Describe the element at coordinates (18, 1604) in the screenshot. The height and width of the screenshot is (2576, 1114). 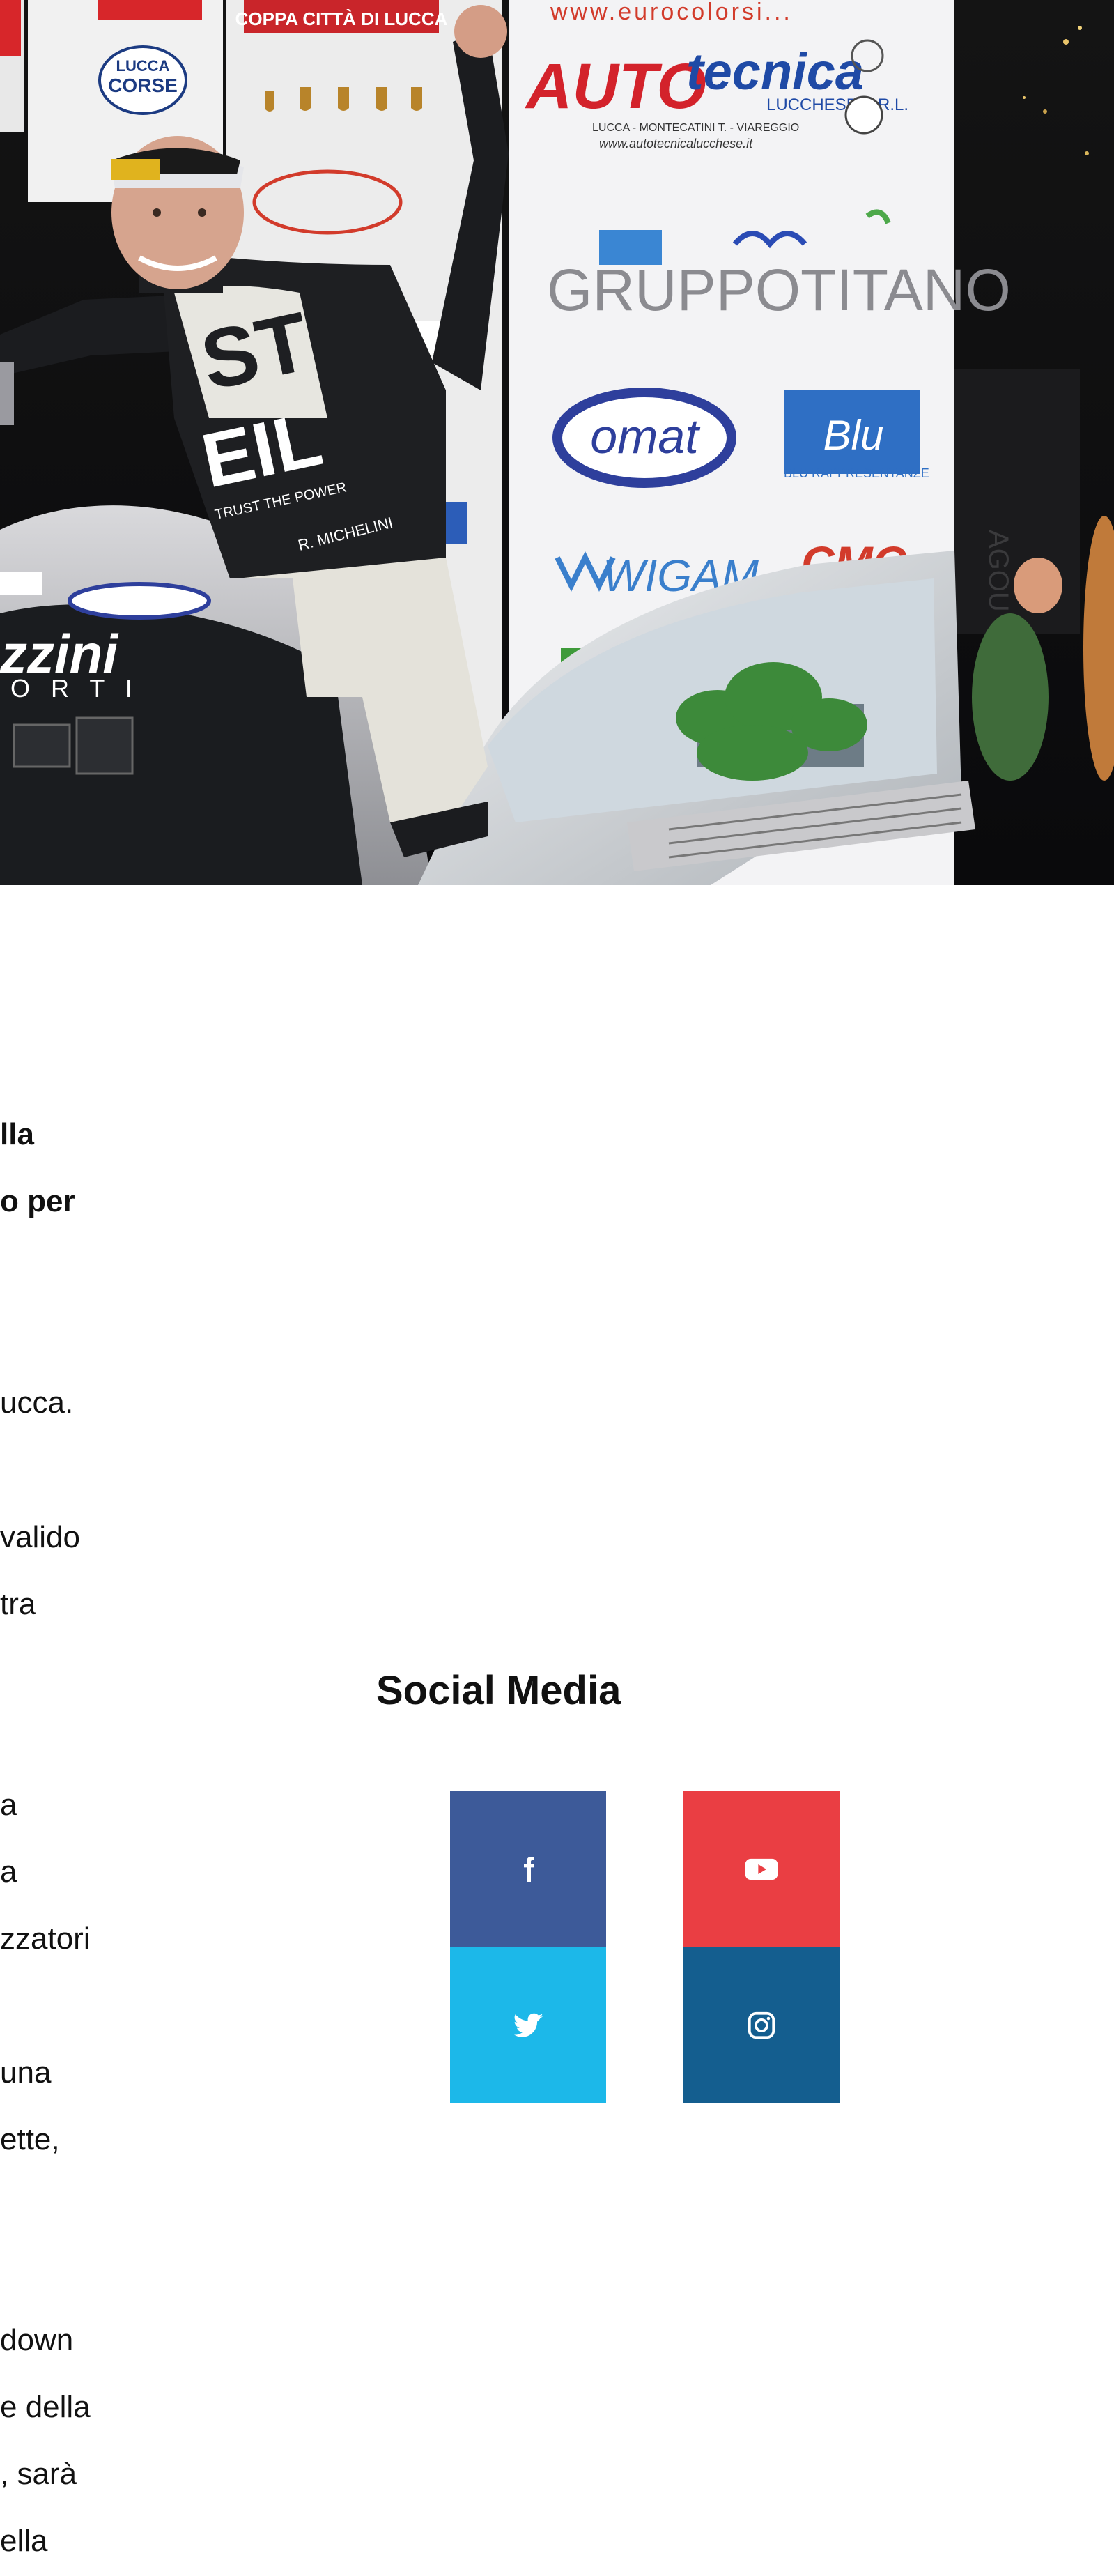
I see `article-fragment: tra` at that location.